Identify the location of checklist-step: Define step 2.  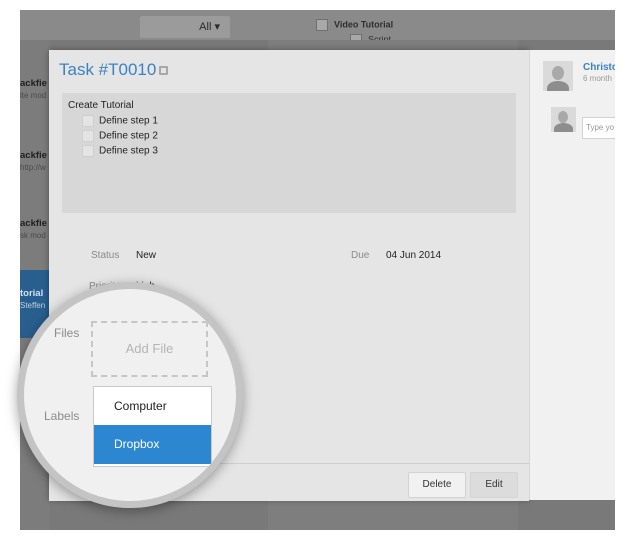
(120, 136).